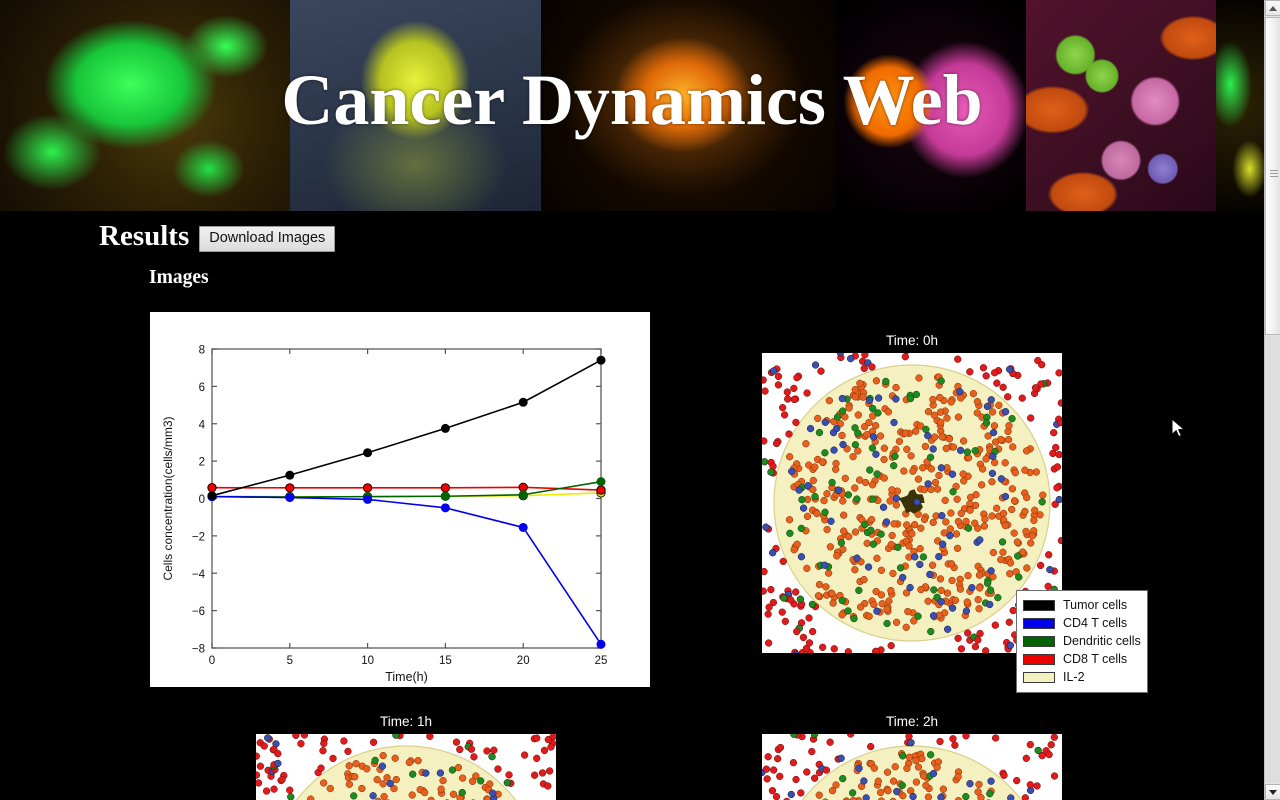  What do you see at coordinates (202, 500) in the screenshot?
I see `y-tick-label: 0` at bounding box center [202, 500].